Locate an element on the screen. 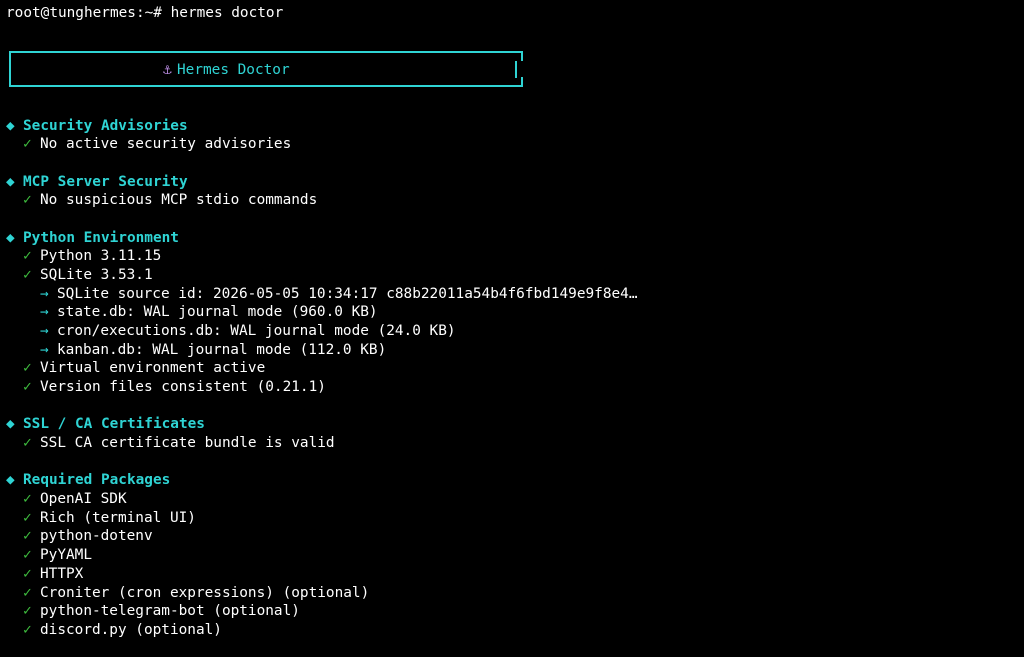 Image resolution: width=1024 pixels, height=657 pixels. item-text: PyYAML is located at coordinates (66, 555).